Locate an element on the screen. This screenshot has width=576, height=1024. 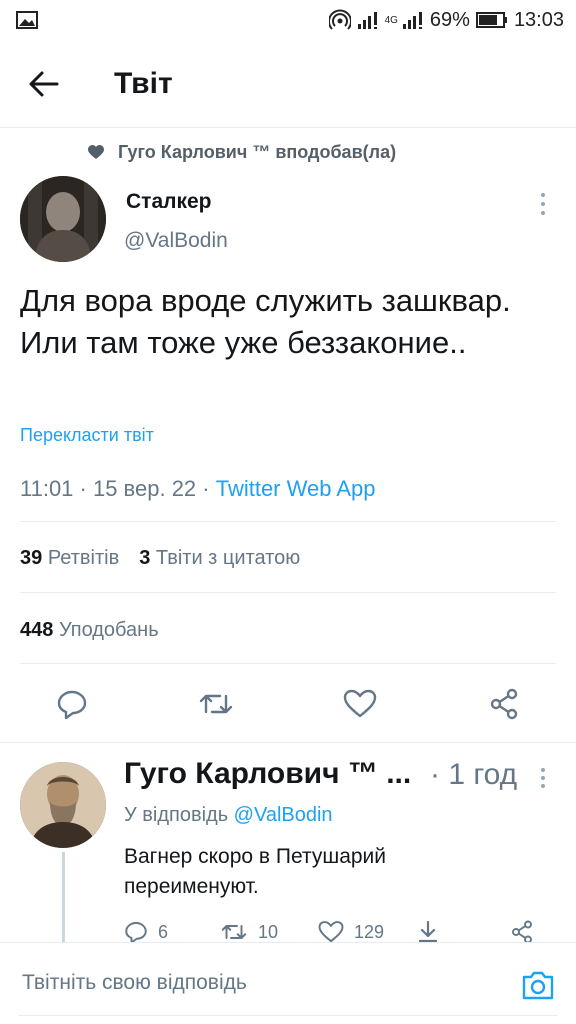
reply-more-options-button is located at coordinates (543, 778).